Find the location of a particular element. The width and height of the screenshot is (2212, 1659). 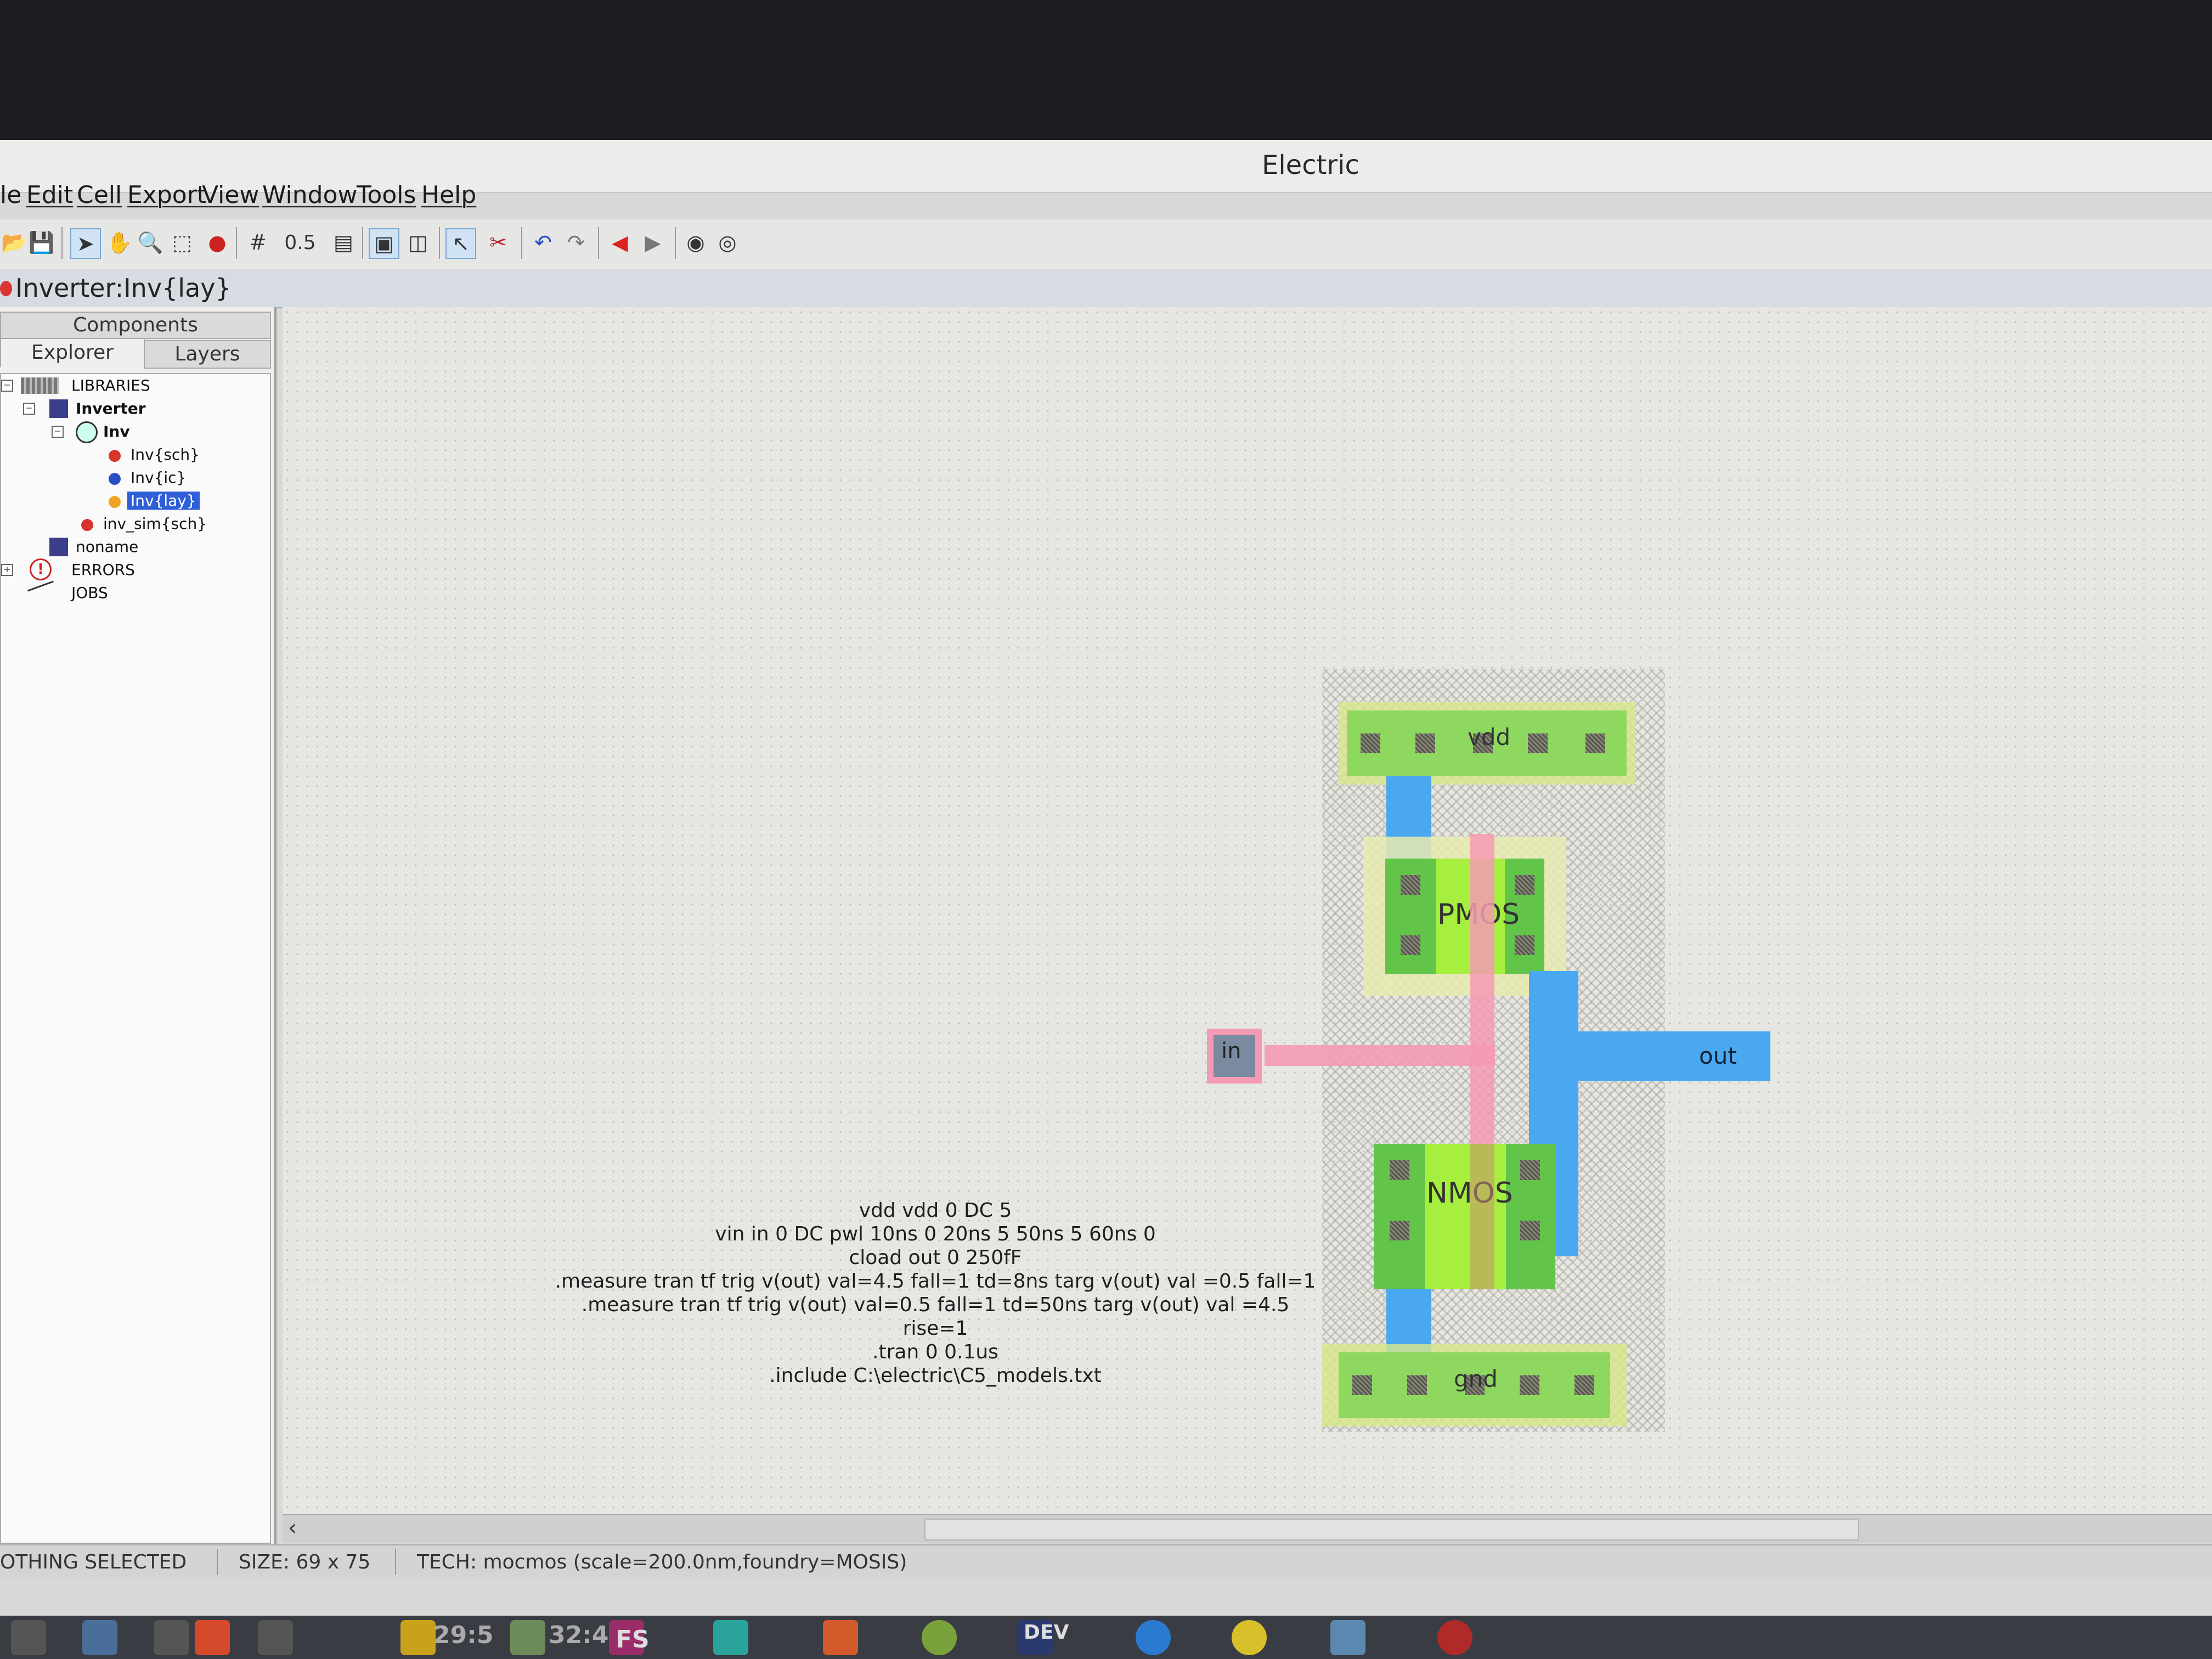

file-manager-icon is located at coordinates (99, 1637).